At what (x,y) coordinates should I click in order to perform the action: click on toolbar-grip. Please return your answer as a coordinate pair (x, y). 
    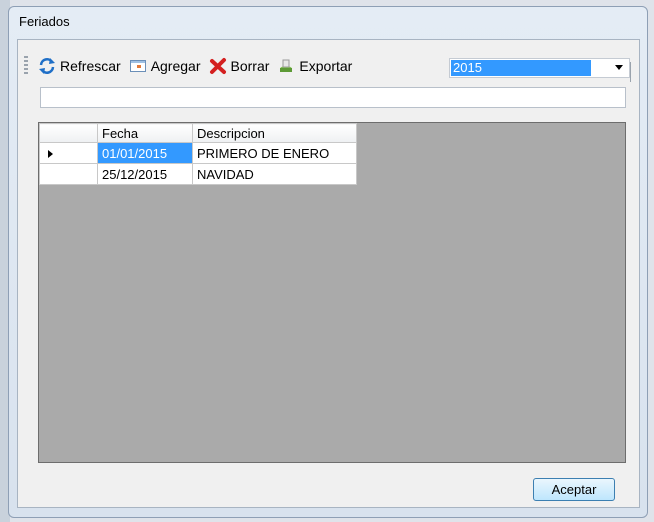
    Looking at the image, I should click on (26, 66).